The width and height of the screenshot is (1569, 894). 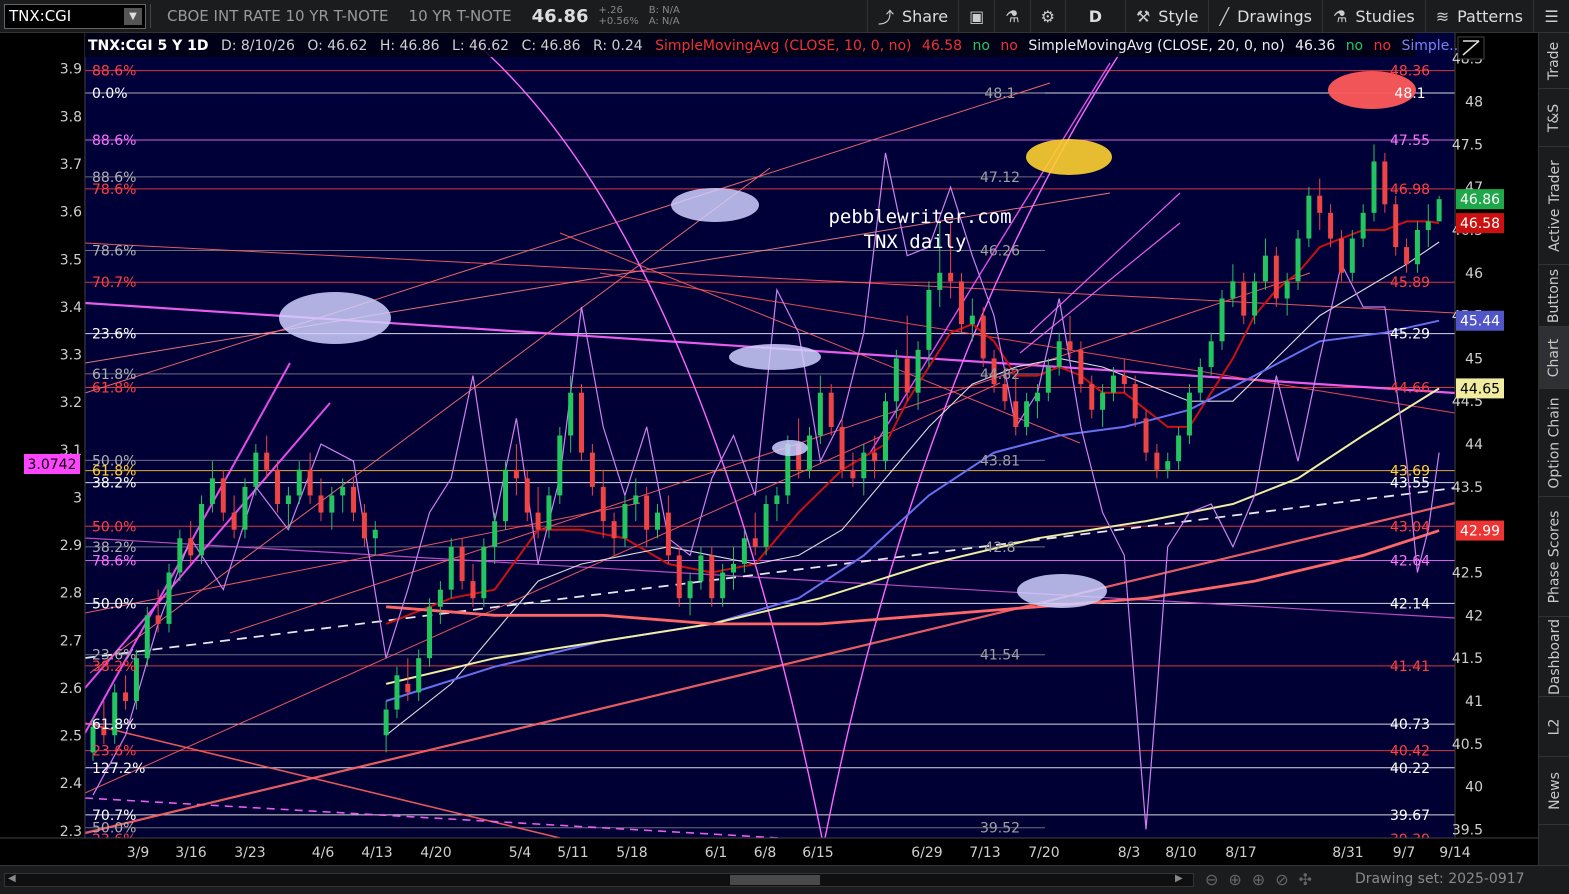 I want to click on scrollbar-thumb, so click(x=775, y=880).